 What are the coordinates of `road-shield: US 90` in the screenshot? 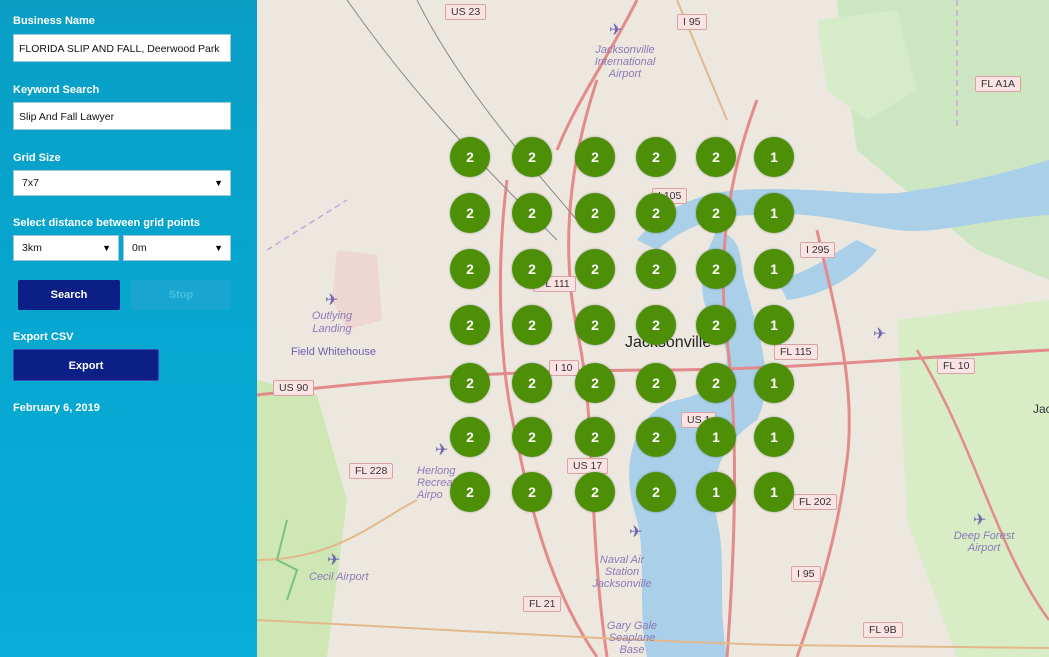 It's located at (294, 388).